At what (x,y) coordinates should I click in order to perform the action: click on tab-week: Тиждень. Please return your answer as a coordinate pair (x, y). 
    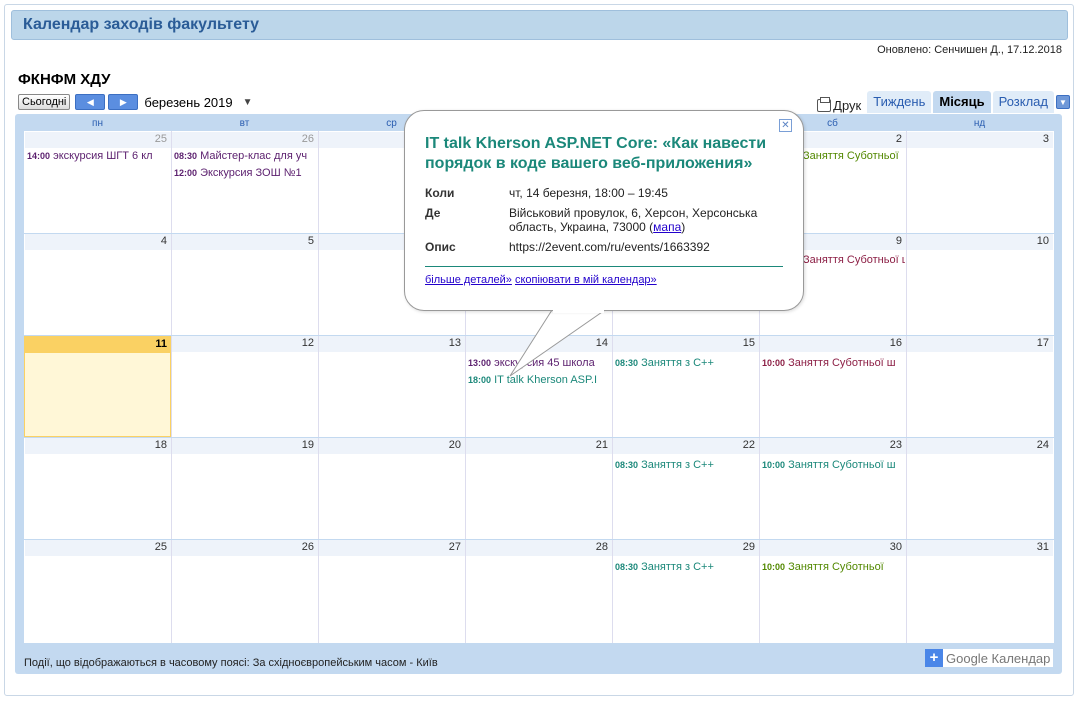
    Looking at the image, I should click on (899, 102).